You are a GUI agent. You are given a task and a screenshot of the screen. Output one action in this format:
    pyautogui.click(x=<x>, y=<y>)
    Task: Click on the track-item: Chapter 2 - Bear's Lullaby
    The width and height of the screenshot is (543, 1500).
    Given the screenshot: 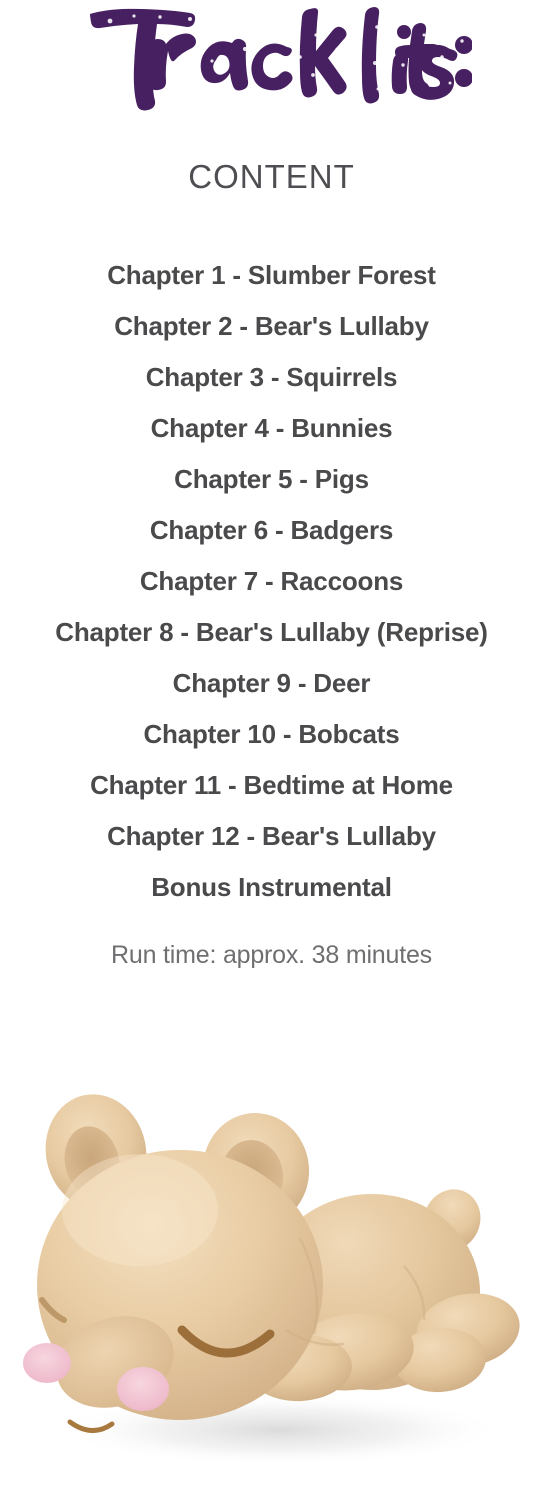 What is the action you would take?
    pyautogui.click(x=271, y=326)
    